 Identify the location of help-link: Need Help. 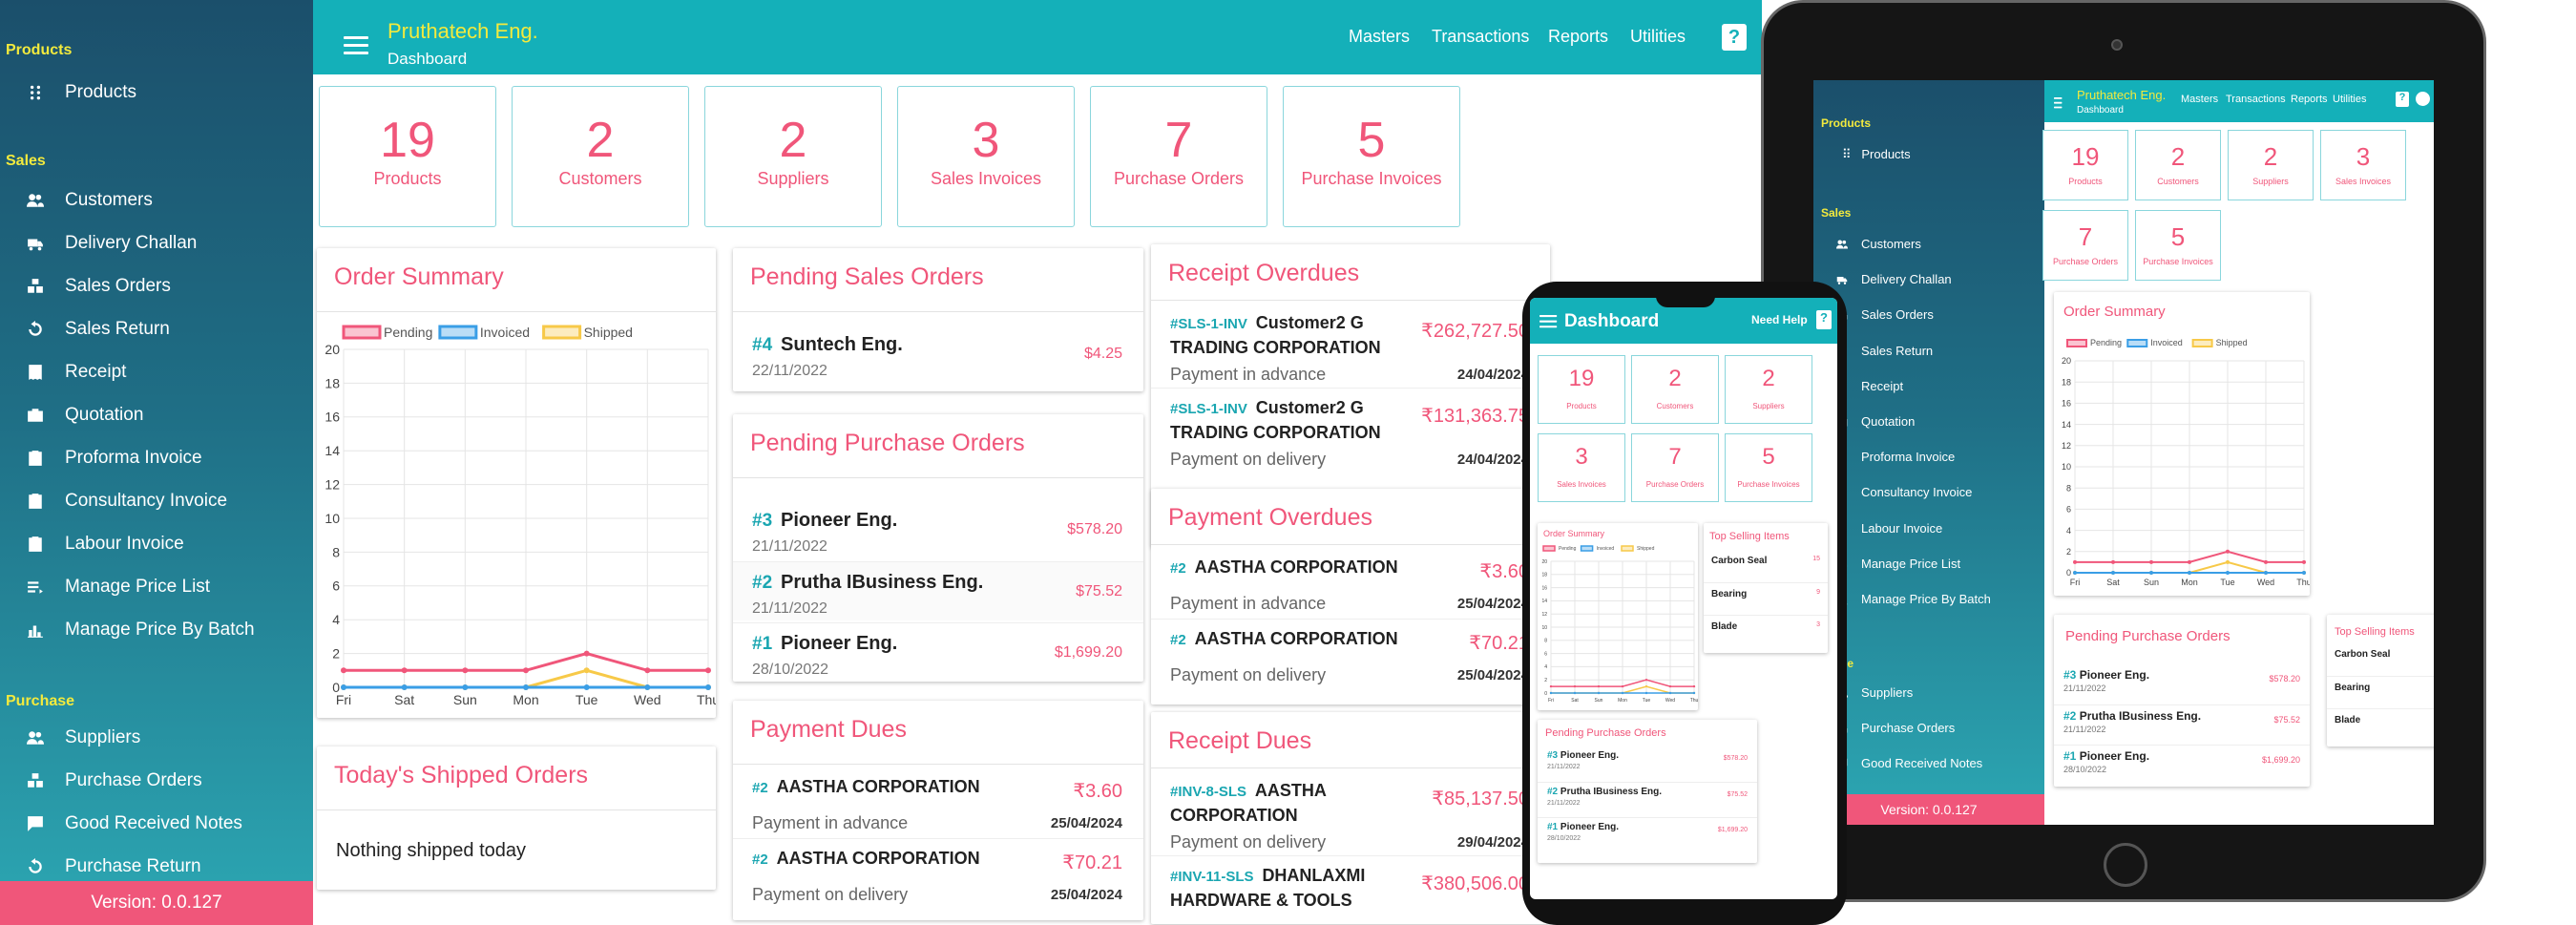
(1779, 319).